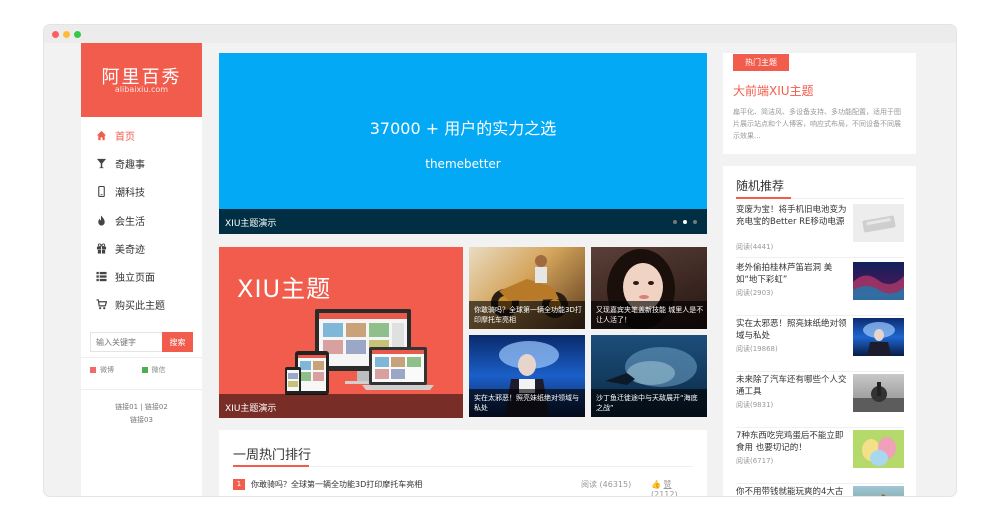 This screenshot has width=1000, height=522. I want to click on nav-label: 美奇迹, so click(130, 250).